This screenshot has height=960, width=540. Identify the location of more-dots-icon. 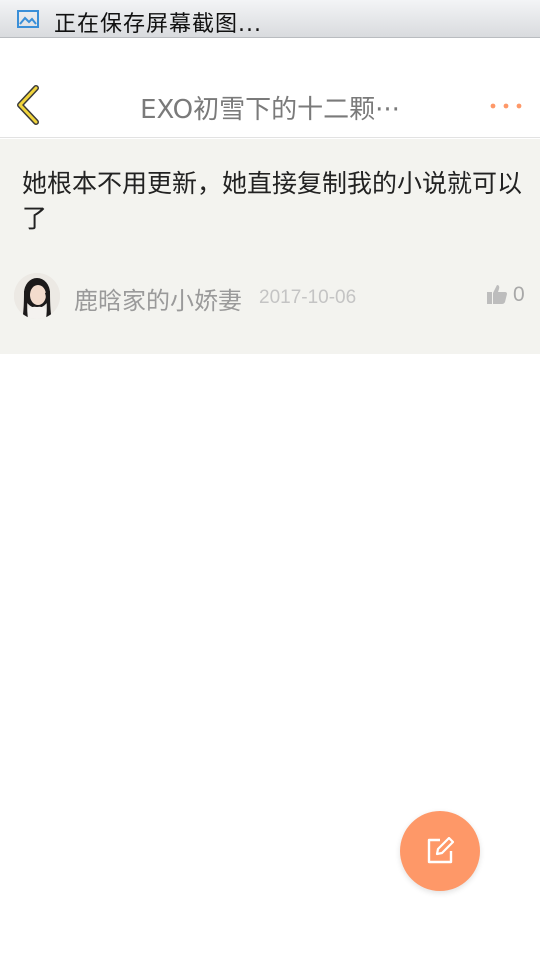
(506, 106).